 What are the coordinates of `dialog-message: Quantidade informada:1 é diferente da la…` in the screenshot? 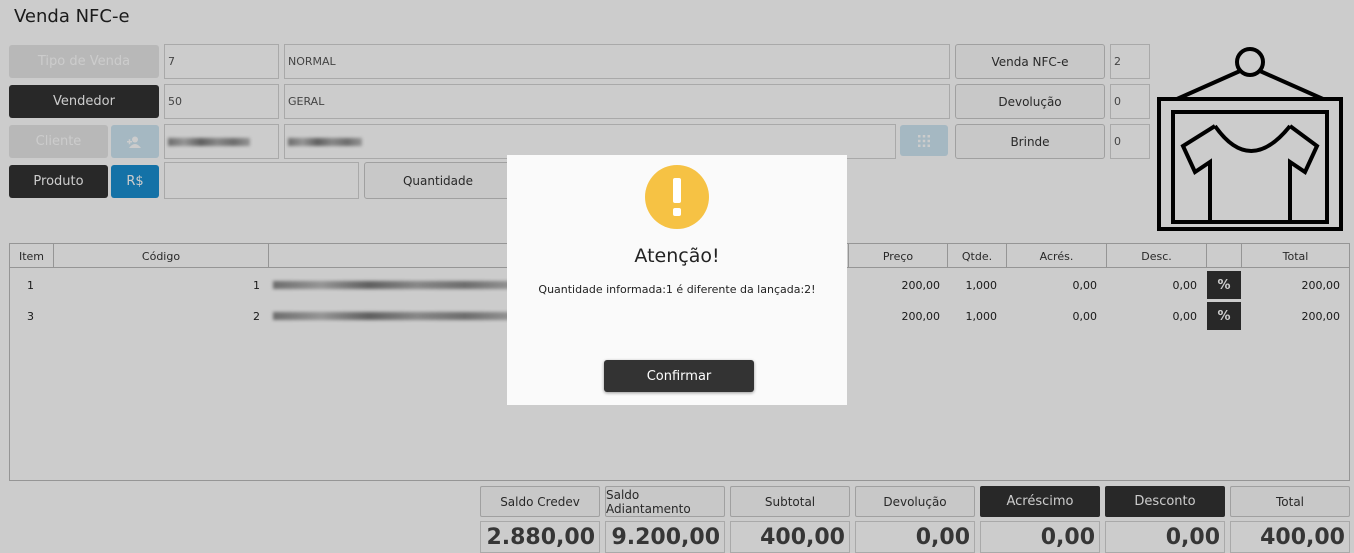 It's located at (677, 289).